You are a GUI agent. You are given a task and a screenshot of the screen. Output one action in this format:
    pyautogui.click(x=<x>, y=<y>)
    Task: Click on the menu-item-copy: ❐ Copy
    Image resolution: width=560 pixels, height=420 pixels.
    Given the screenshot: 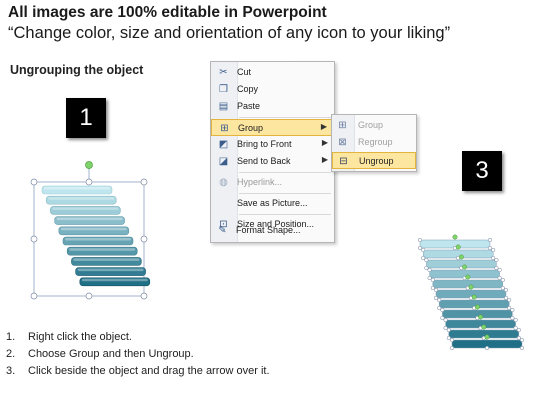 What is the action you would take?
    pyautogui.click(x=272, y=89)
    